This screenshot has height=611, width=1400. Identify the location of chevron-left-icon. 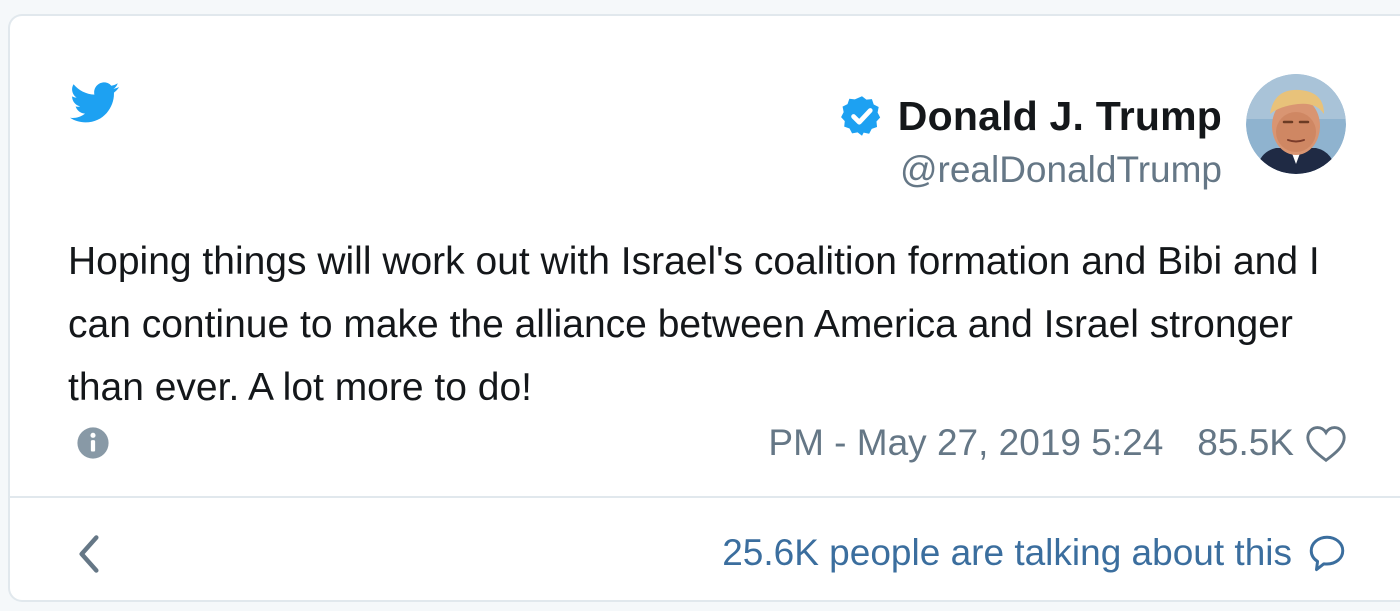
(89, 554).